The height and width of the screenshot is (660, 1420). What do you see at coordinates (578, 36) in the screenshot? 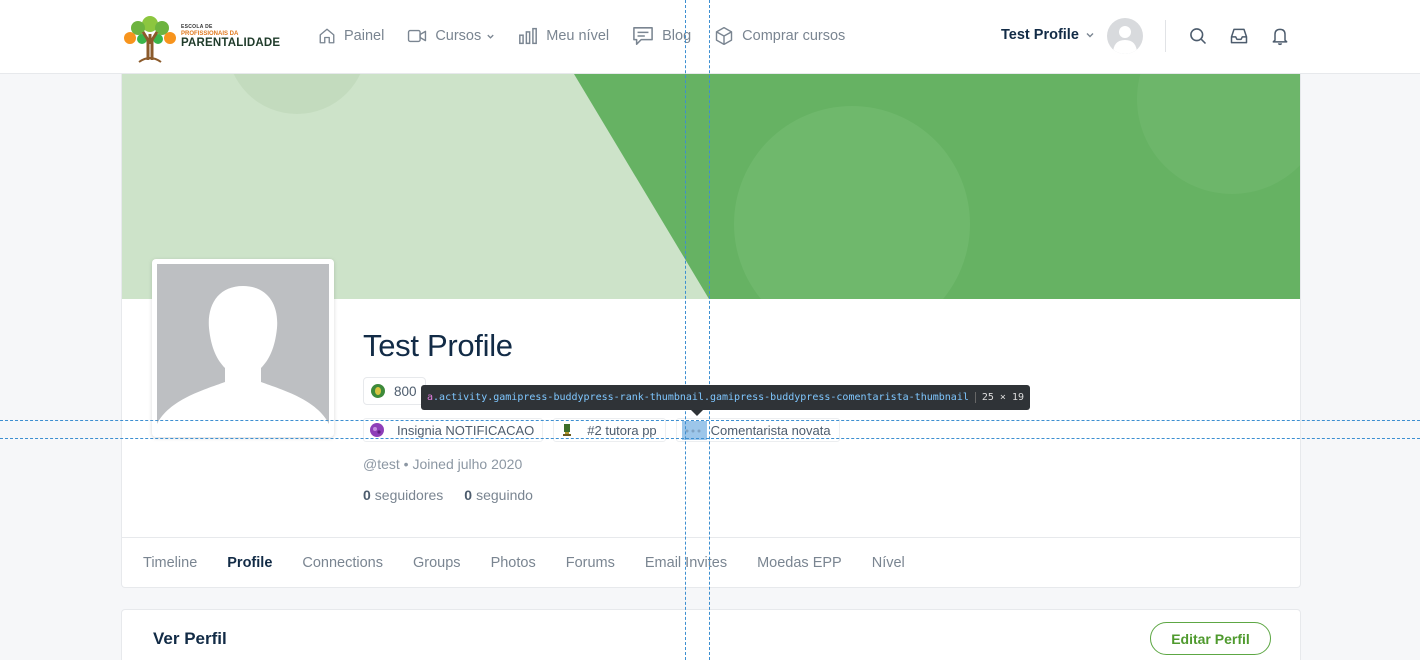
I see `nav-item-label: Meu nível` at bounding box center [578, 36].